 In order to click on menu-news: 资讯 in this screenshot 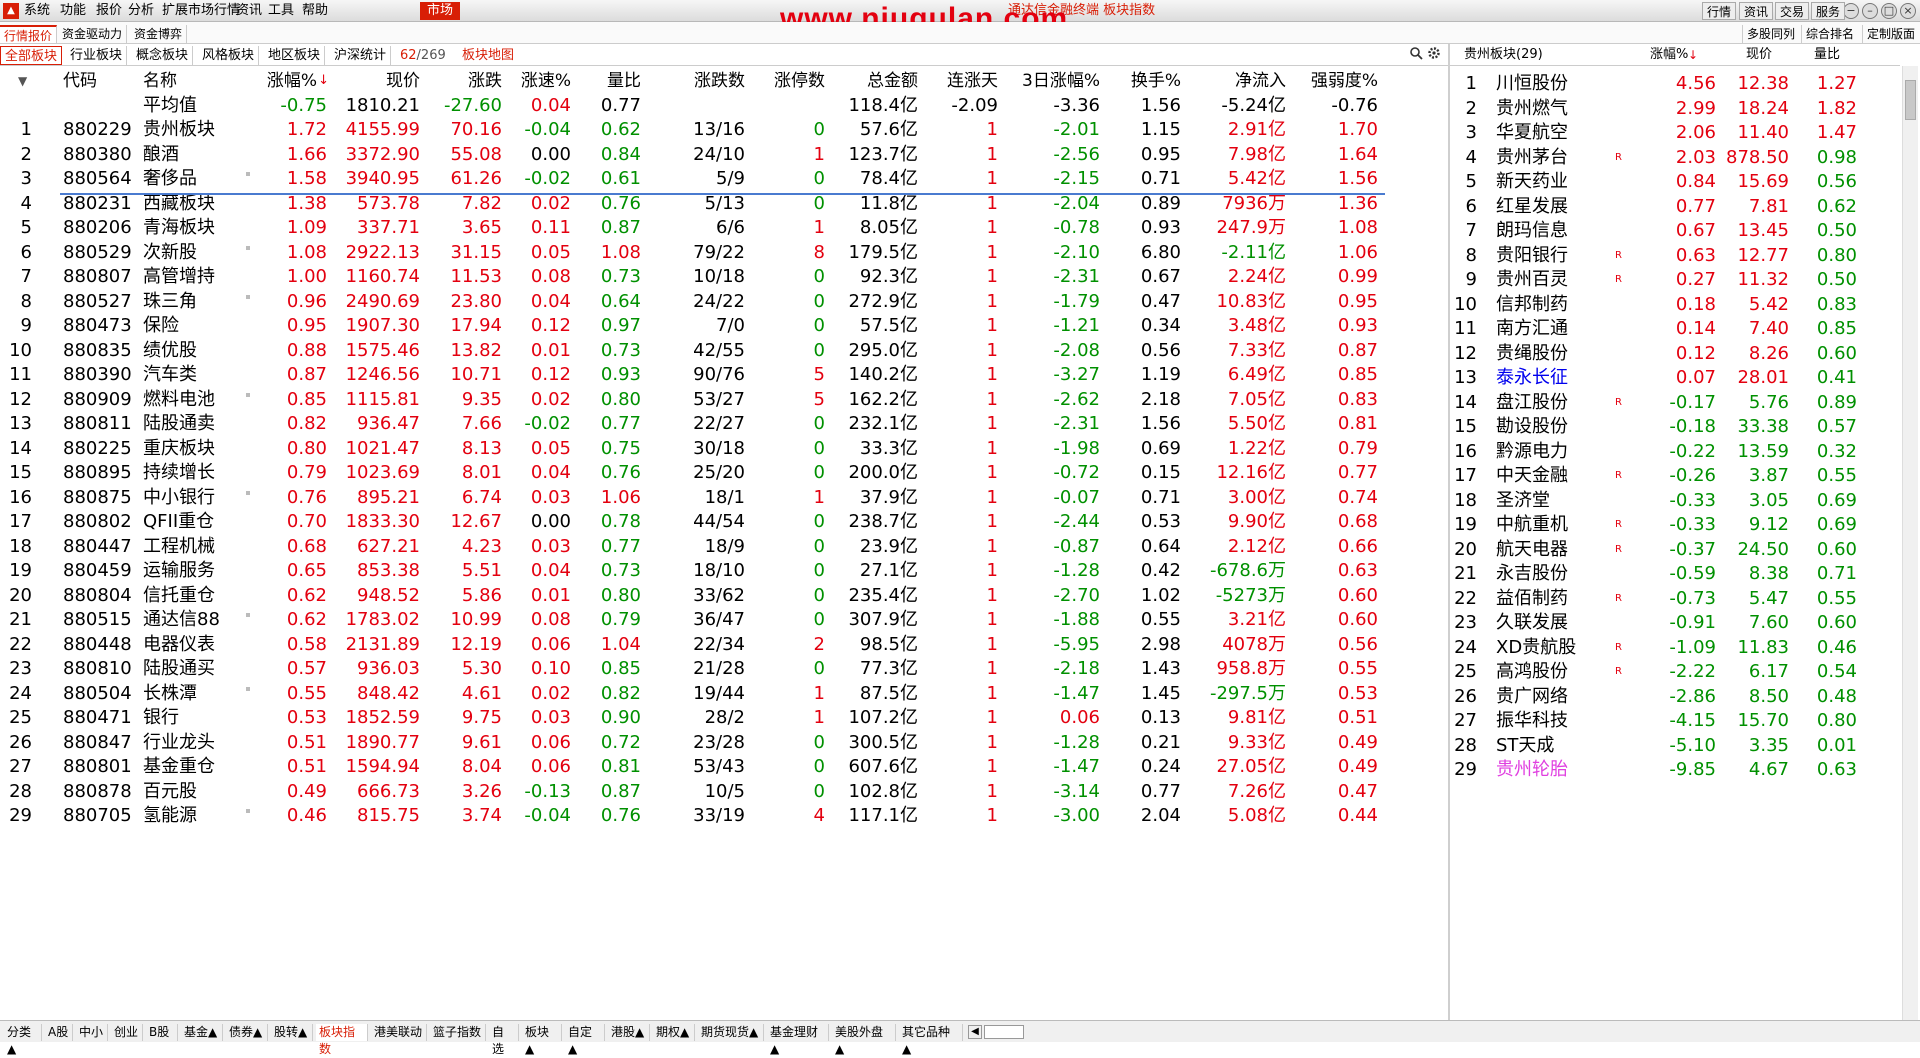, I will do `click(249, 11)`.